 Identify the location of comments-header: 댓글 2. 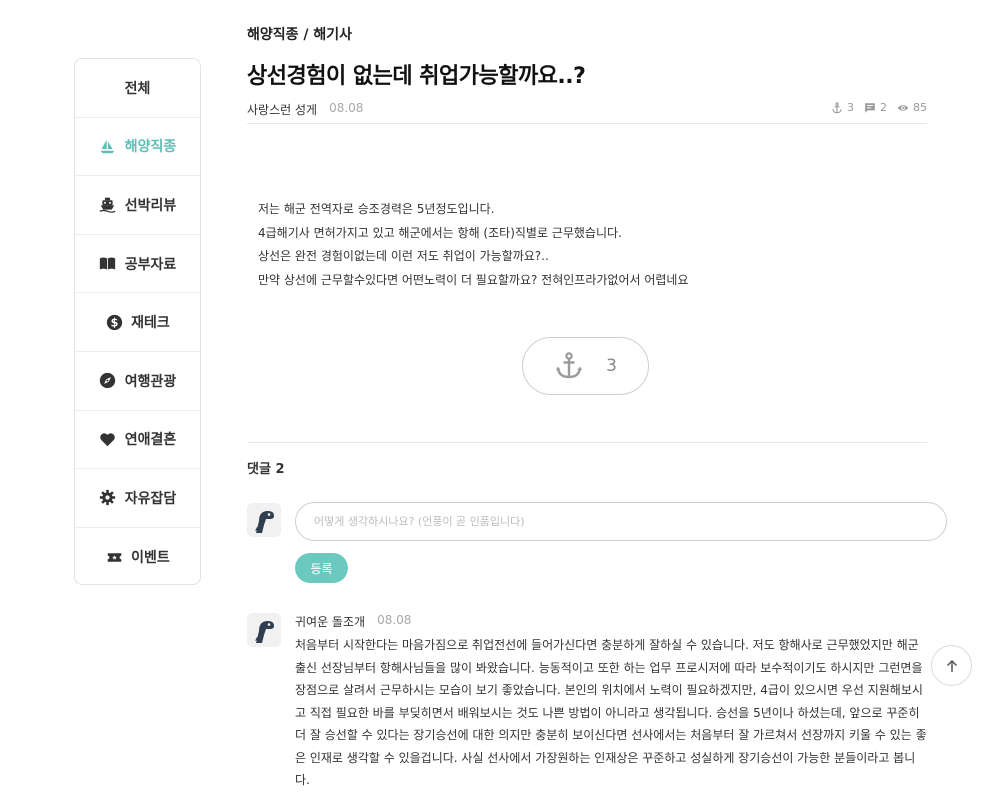
(266, 469).